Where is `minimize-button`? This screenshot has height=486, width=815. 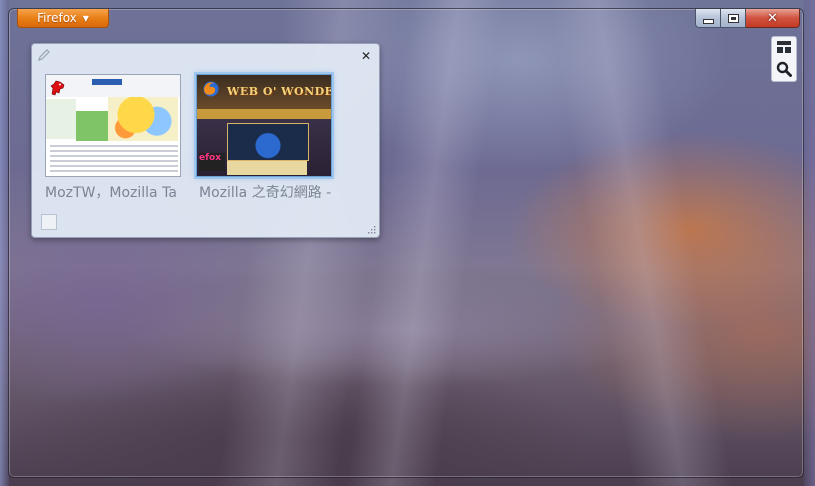 minimize-button is located at coordinates (708, 18).